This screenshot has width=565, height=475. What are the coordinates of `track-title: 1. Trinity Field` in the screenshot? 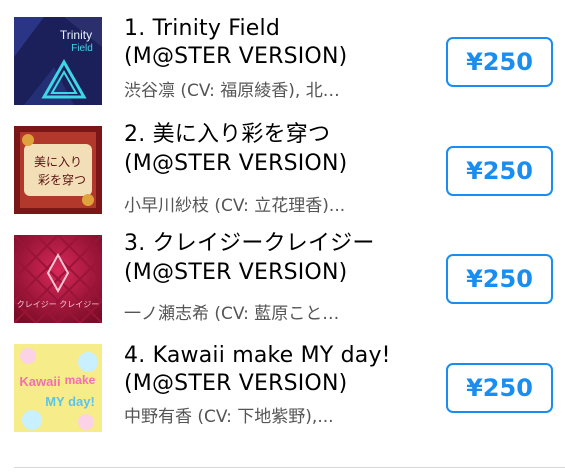 It's located at (202, 28).